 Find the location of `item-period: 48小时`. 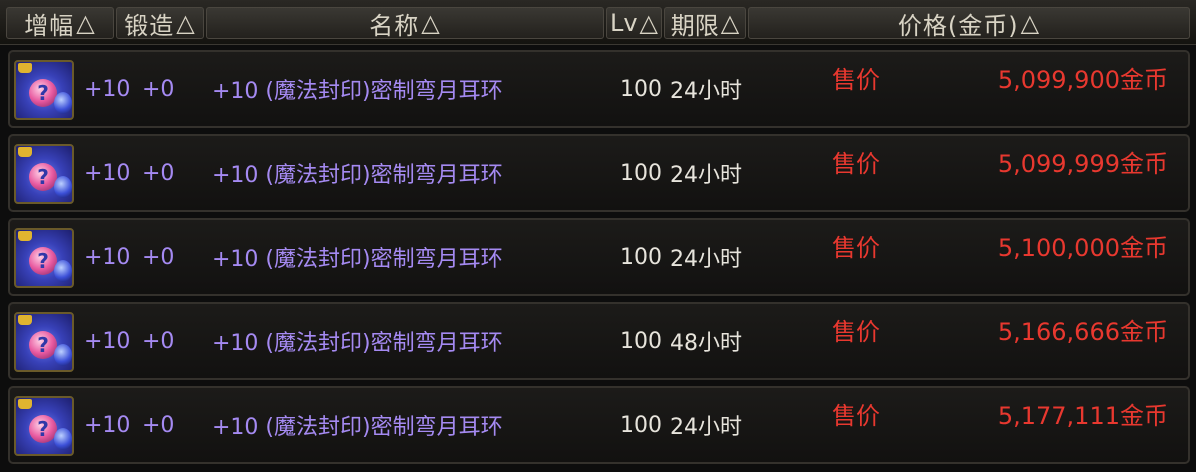

item-period: 48小时 is located at coordinates (706, 343).